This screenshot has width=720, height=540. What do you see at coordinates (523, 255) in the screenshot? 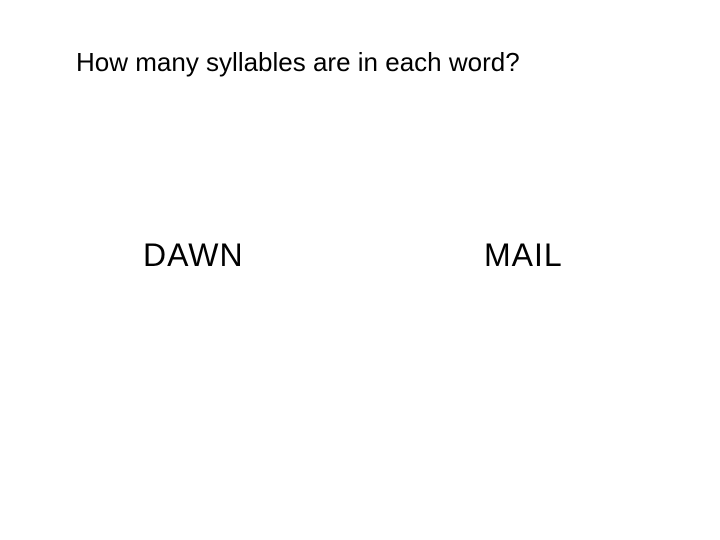
I see `word-mail: MAIL` at bounding box center [523, 255].